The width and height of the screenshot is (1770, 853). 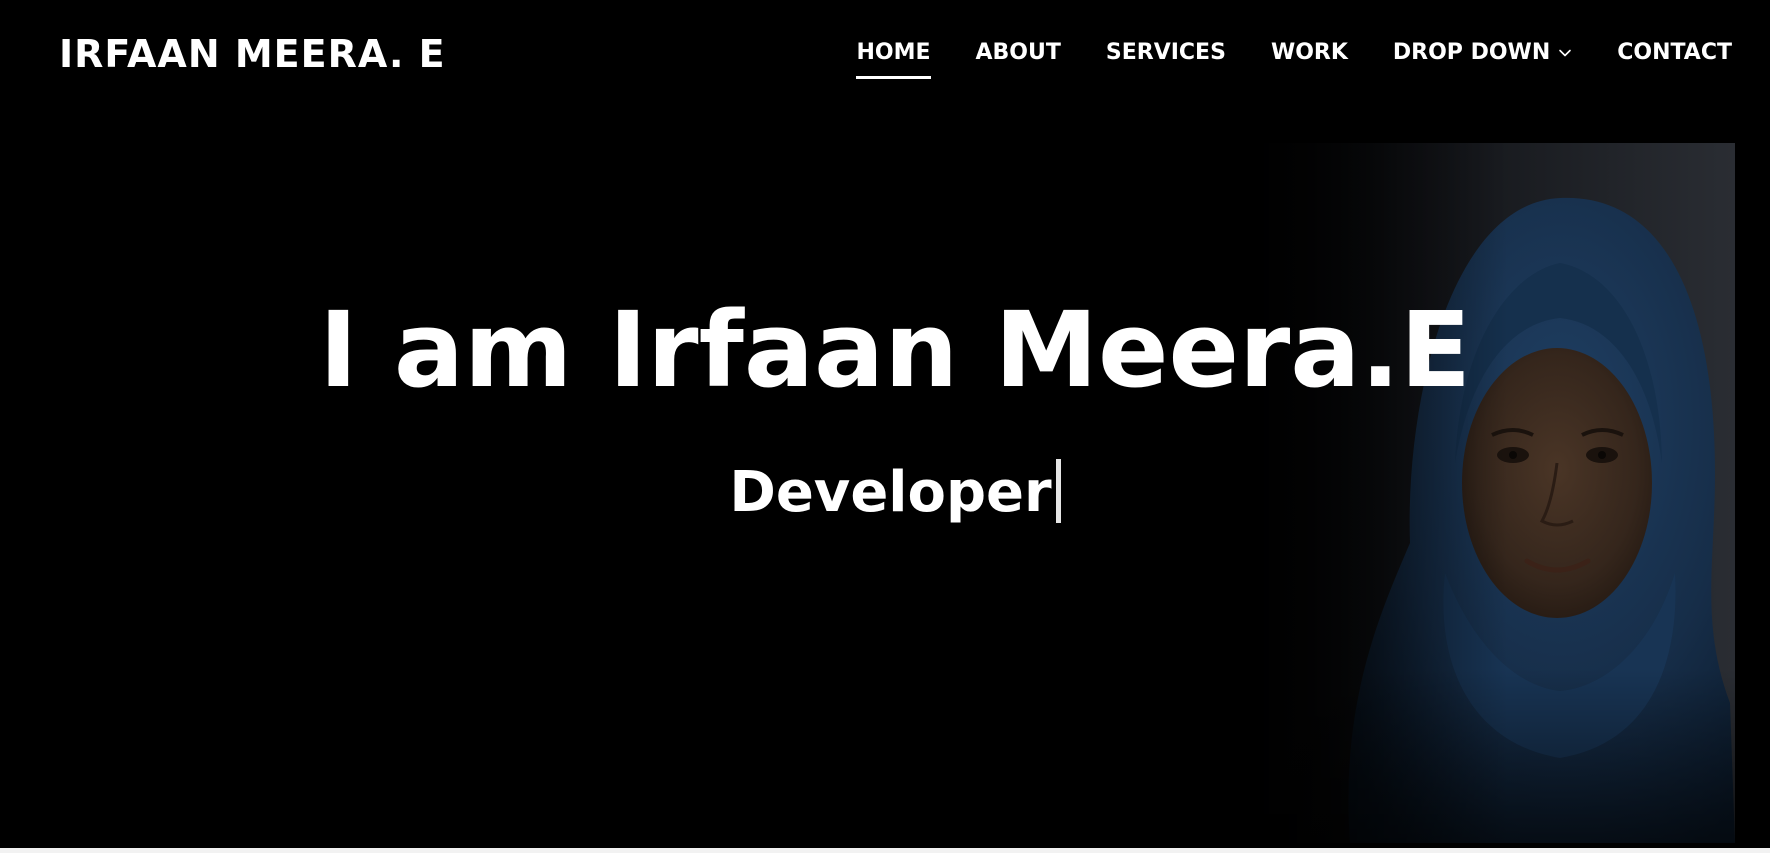 I want to click on page-bottom-edge, so click(x=885, y=850).